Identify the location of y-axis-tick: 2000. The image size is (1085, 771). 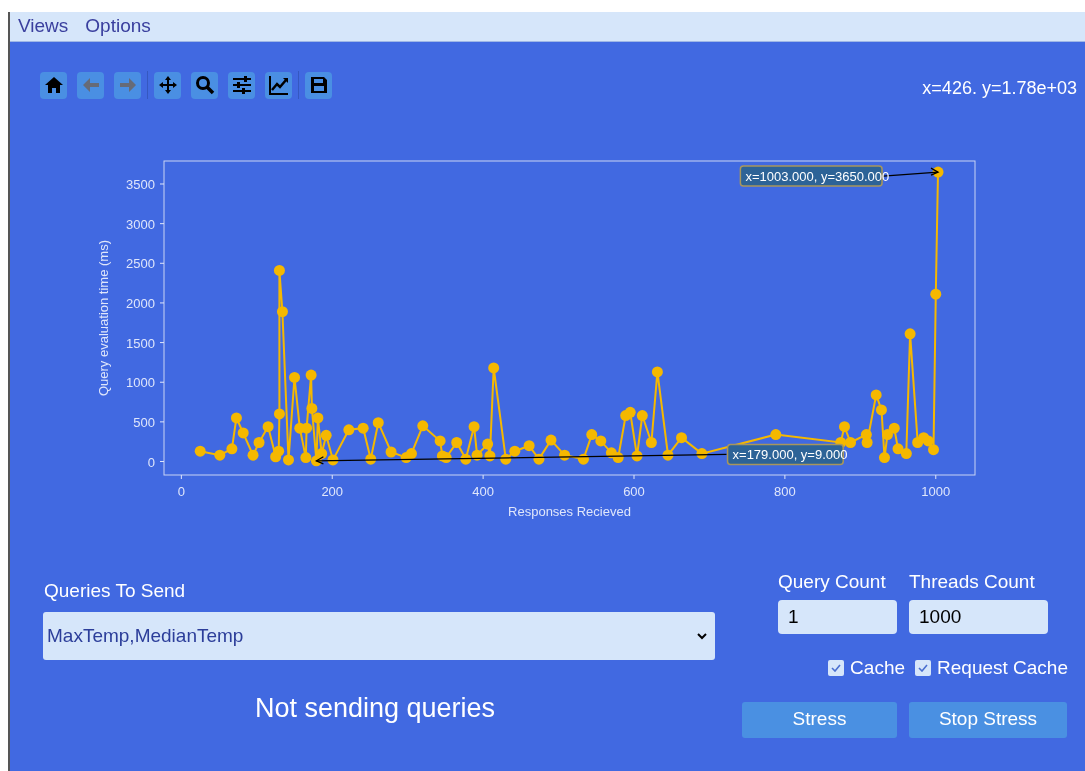
(145, 303).